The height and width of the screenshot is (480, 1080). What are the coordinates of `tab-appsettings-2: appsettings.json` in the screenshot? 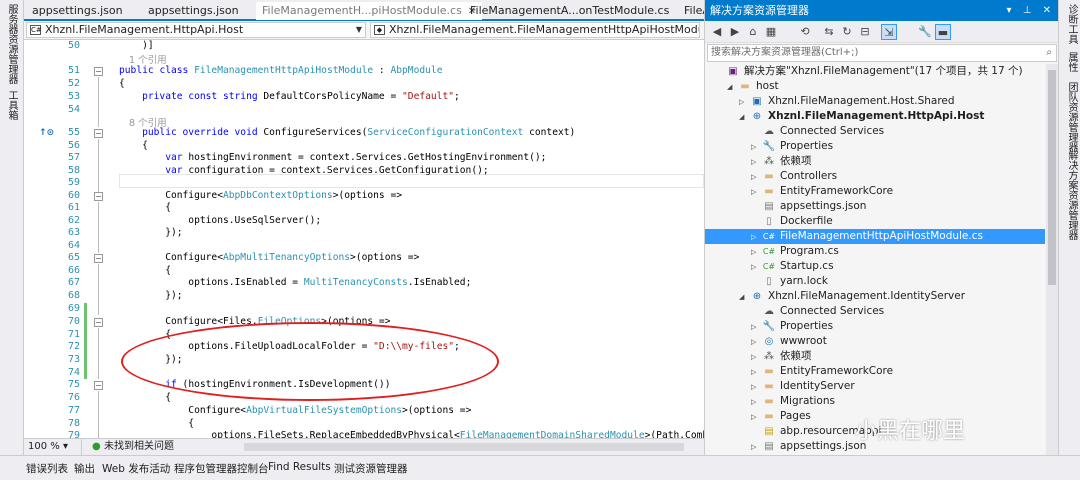 It's located at (193, 11).